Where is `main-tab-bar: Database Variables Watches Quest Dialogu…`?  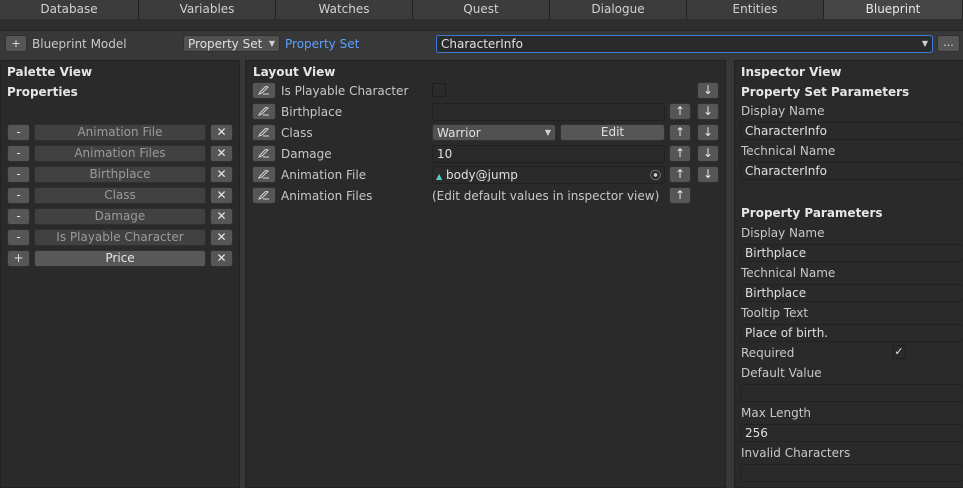
main-tab-bar: Database Variables Watches Quest Dialogu… is located at coordinates (481, 9).